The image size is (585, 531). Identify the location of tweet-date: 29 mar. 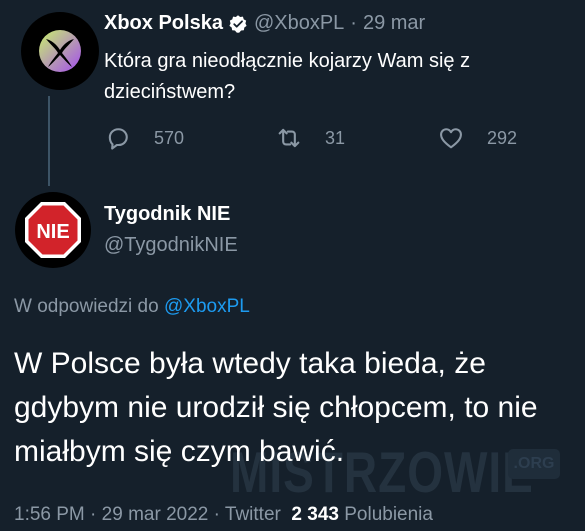
(394, 23).